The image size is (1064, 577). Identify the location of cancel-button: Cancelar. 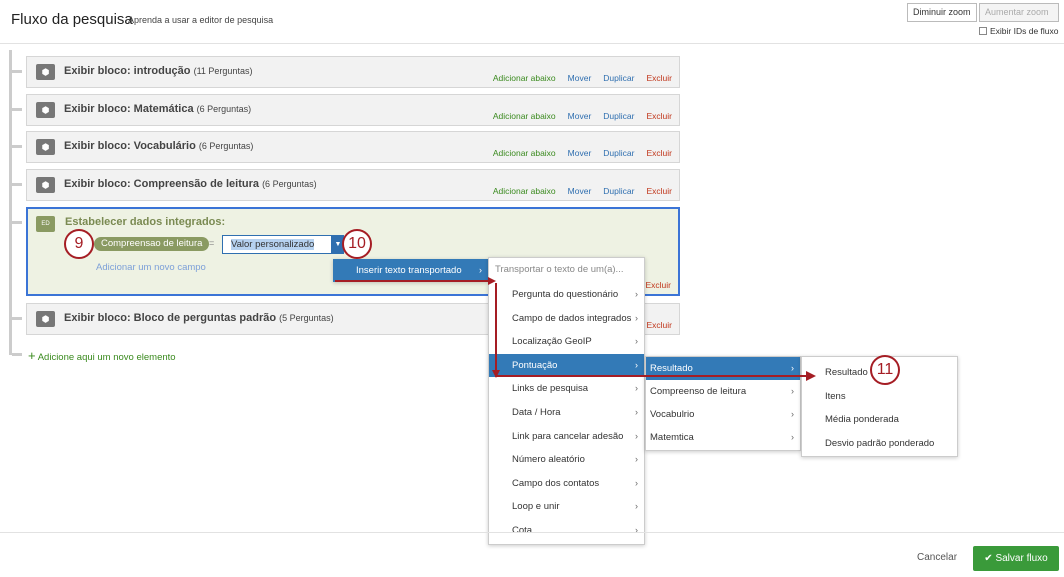
(937, 557).